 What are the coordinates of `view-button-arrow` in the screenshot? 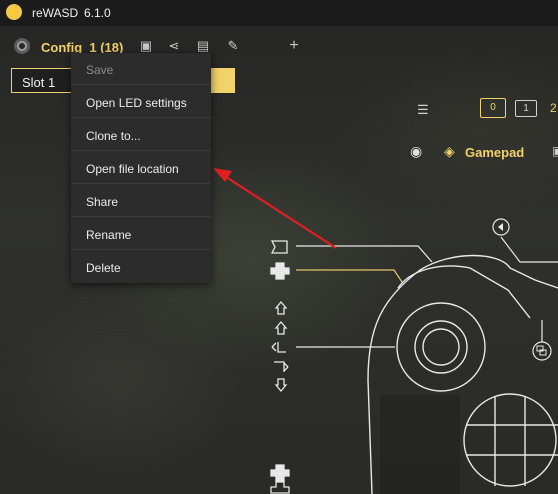 It's located at (500, 227).